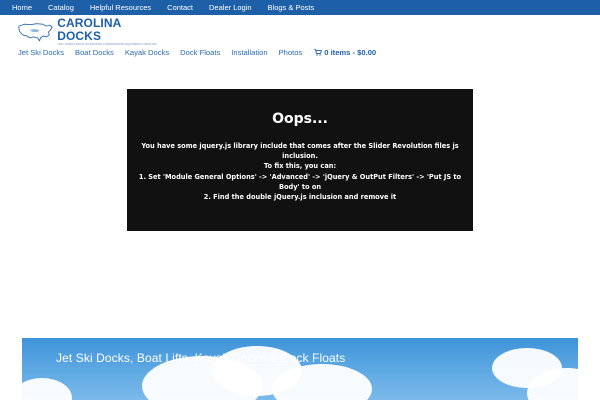 The image size is (600, 400). What do you see at coordinates (291, 52) in the screenshot?
I see `nav-photos: Photos` at bounding box center [291, 52].